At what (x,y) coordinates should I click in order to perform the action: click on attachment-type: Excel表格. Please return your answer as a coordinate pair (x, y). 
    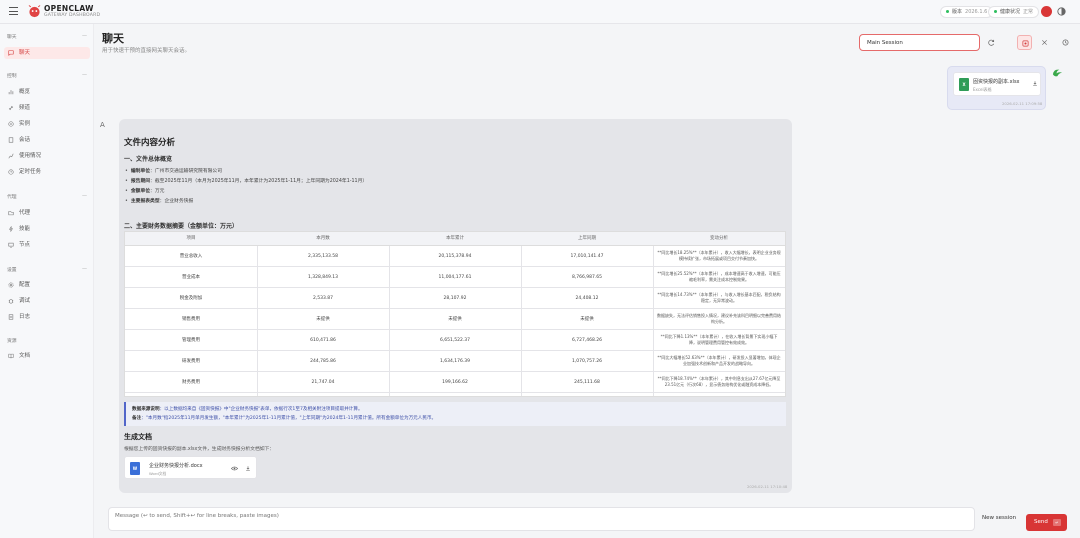
    Looking at the image, I should click on (982, 89).